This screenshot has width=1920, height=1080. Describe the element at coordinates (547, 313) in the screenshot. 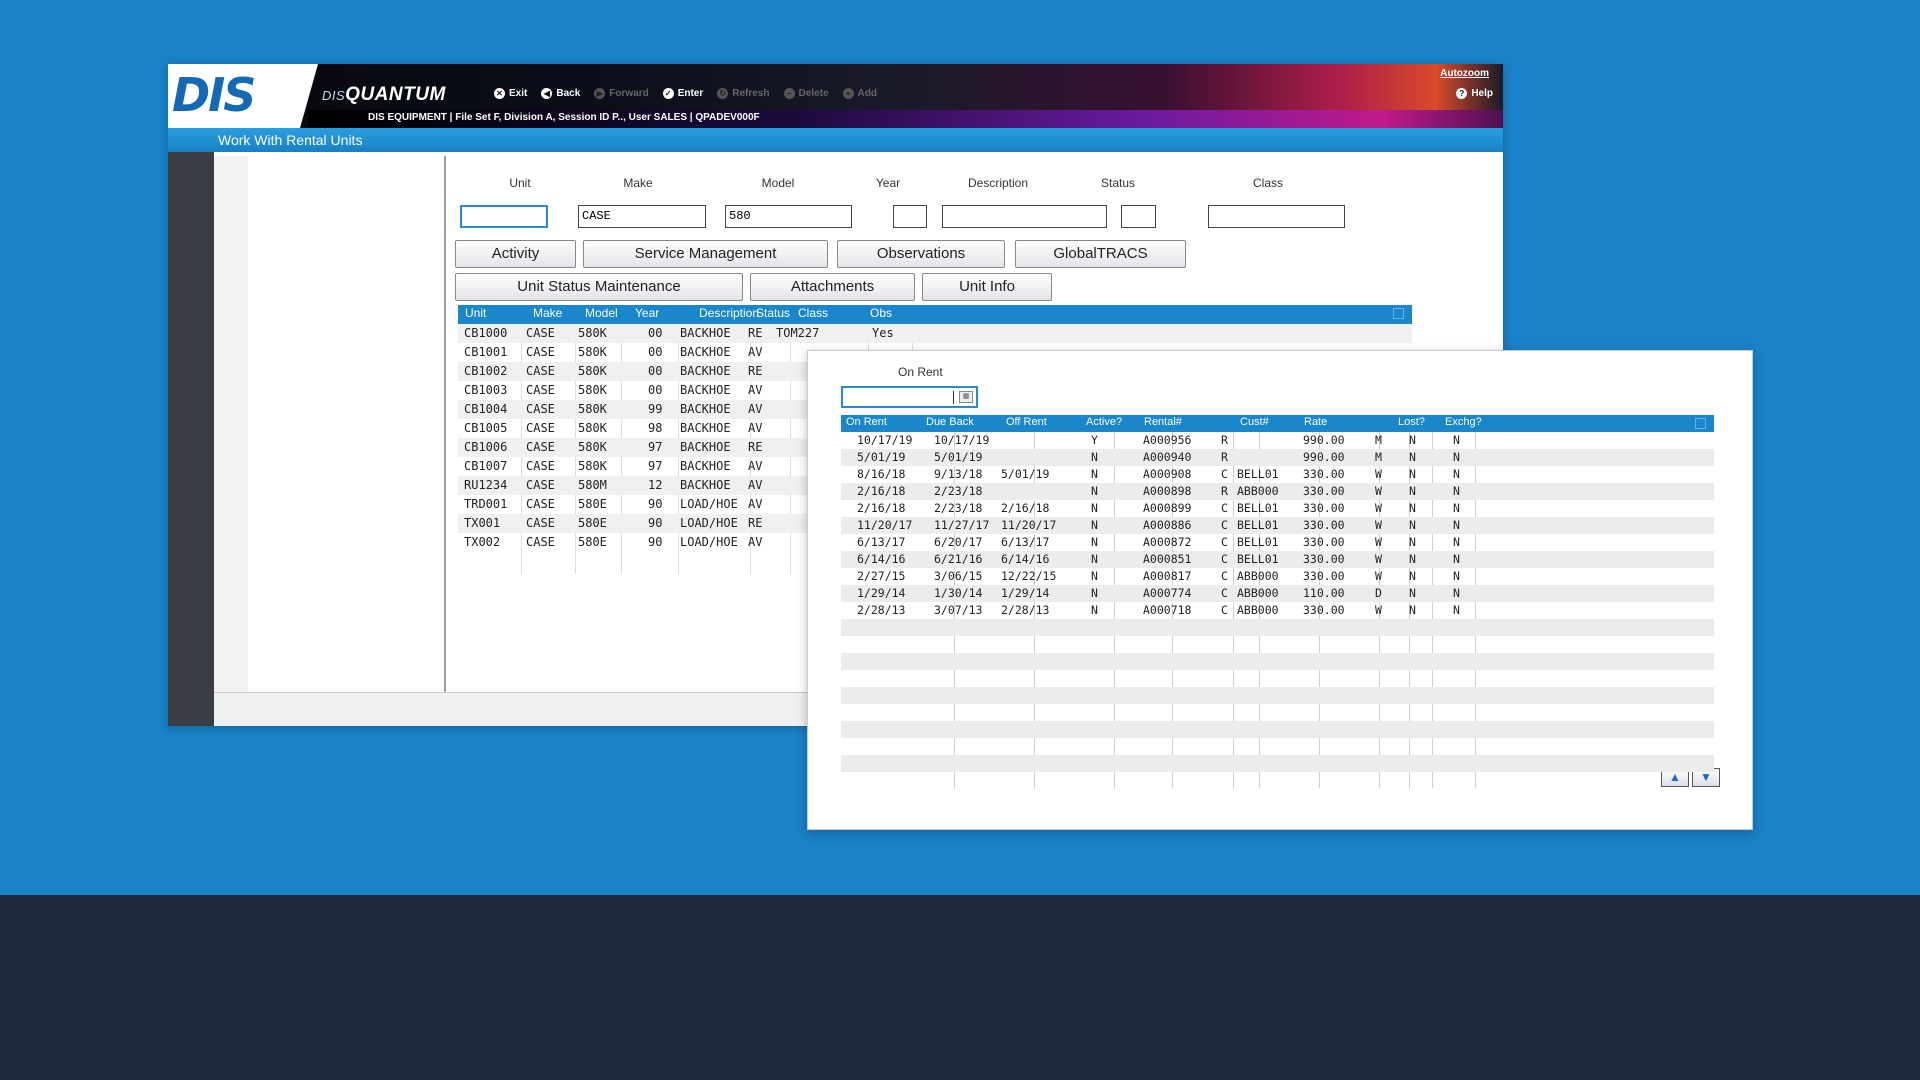

I see `units-column-header: Make` at that location.